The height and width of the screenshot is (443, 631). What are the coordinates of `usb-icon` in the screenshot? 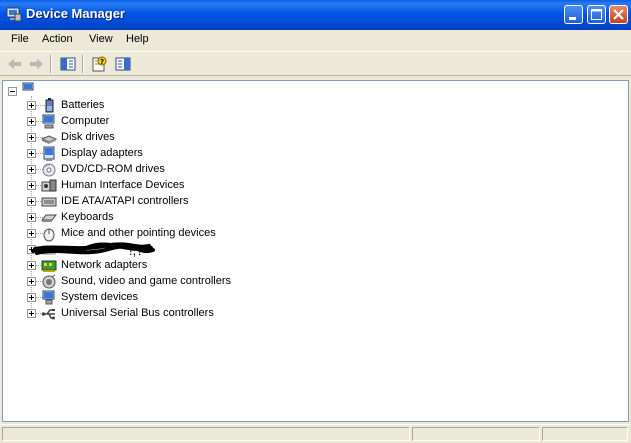 It's located at (48, 314).